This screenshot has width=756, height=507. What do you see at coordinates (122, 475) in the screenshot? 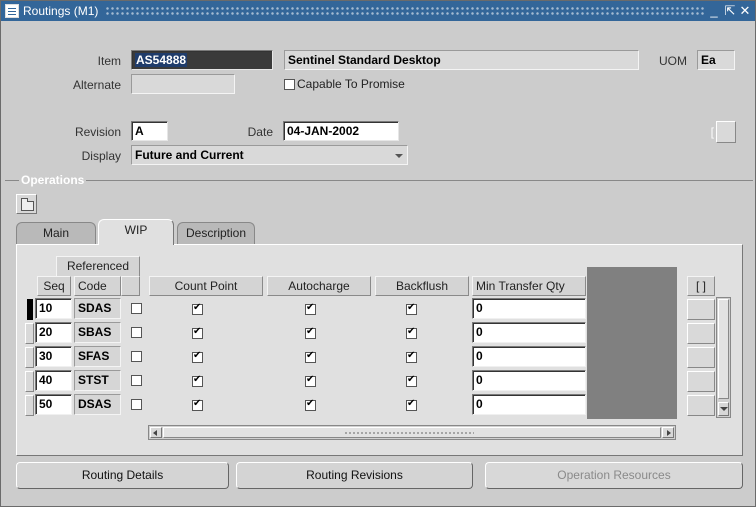
I see `routing-details-button: Routing Details` at bounding box center [122, 475].